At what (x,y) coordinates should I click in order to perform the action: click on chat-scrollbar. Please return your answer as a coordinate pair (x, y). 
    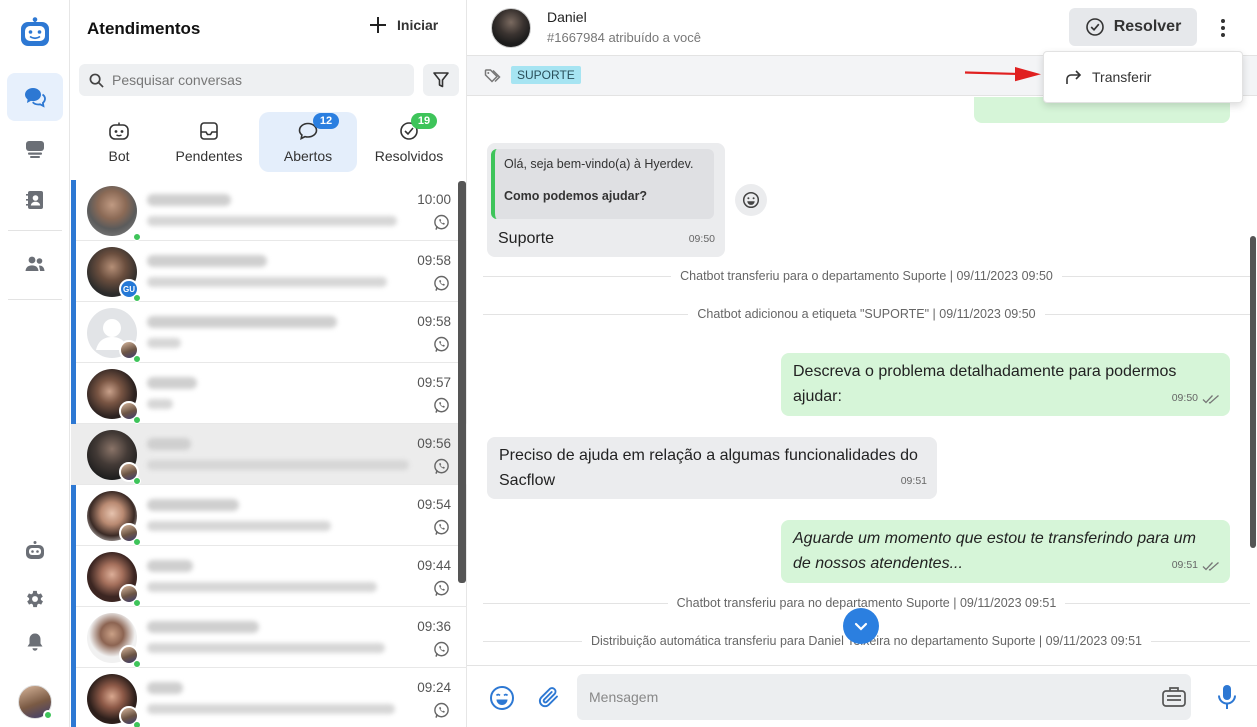
    Looking at the image, I should click on (1253, 392).